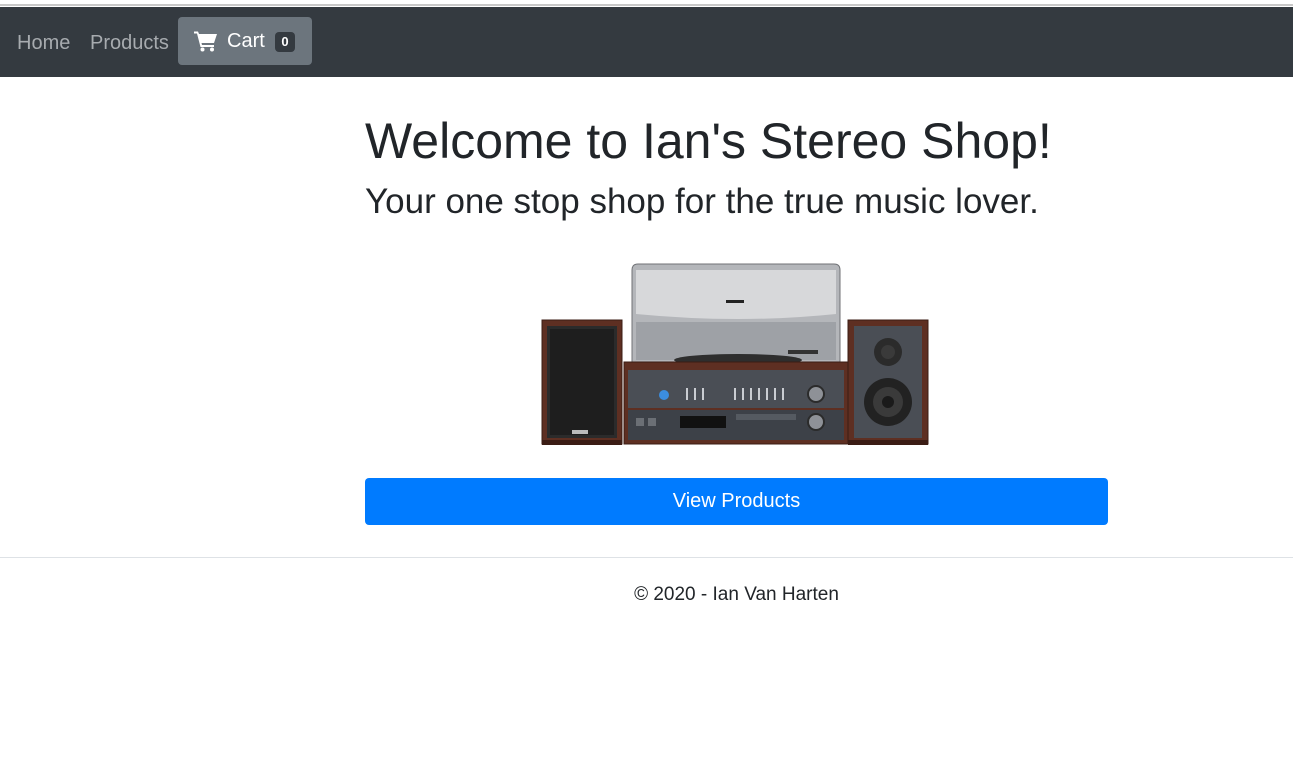 Image resolution: width=1293 pixels, height=765 pixels. Describe the element at coordinates (888, 382) in the screenshot. I see `right-speaker` at that location.